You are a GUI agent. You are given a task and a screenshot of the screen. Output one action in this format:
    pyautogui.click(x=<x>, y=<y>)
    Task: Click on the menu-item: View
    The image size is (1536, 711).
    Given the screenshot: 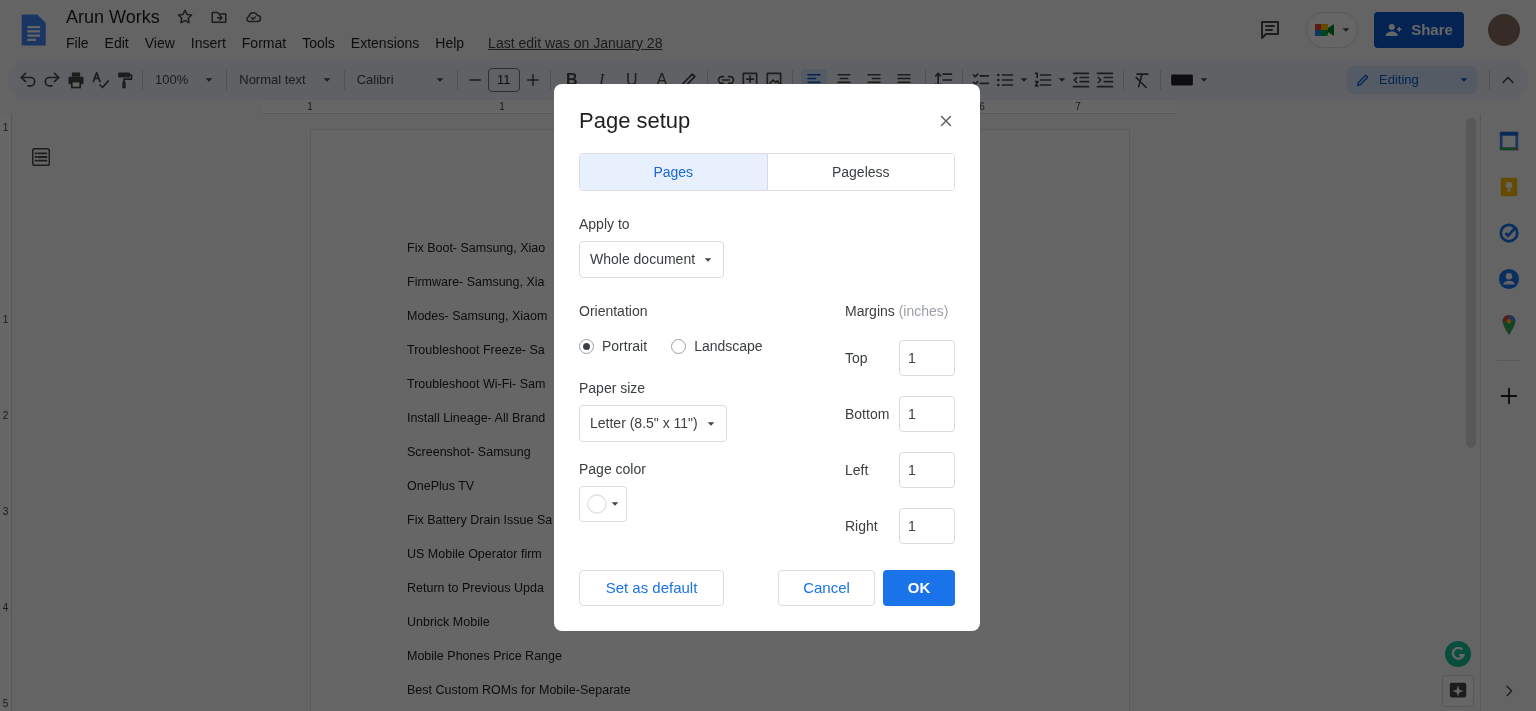 What is the action you would take?
    pyautogui.click(x=159, y=43)
    